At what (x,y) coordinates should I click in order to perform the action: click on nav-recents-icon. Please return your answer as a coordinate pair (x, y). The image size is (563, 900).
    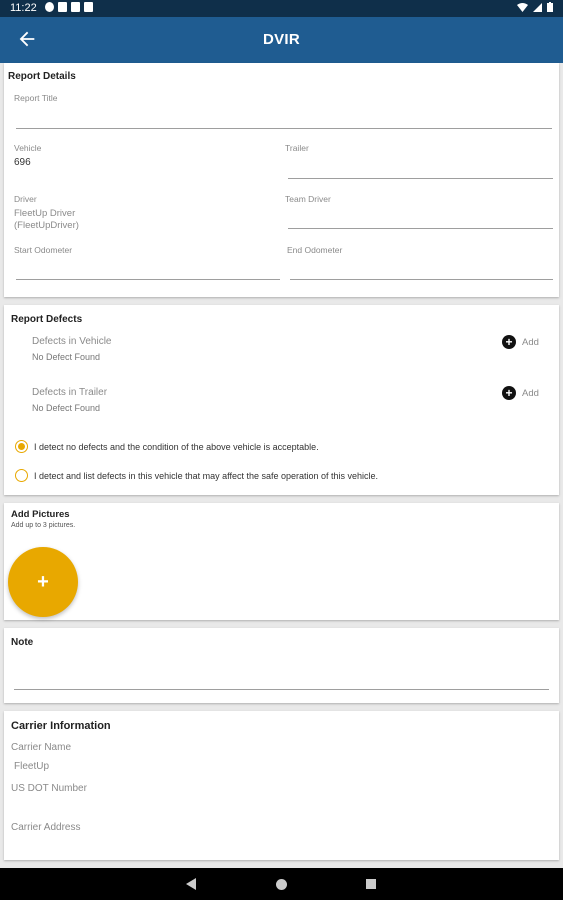
    Looking at the image, I should click on (371, 884).